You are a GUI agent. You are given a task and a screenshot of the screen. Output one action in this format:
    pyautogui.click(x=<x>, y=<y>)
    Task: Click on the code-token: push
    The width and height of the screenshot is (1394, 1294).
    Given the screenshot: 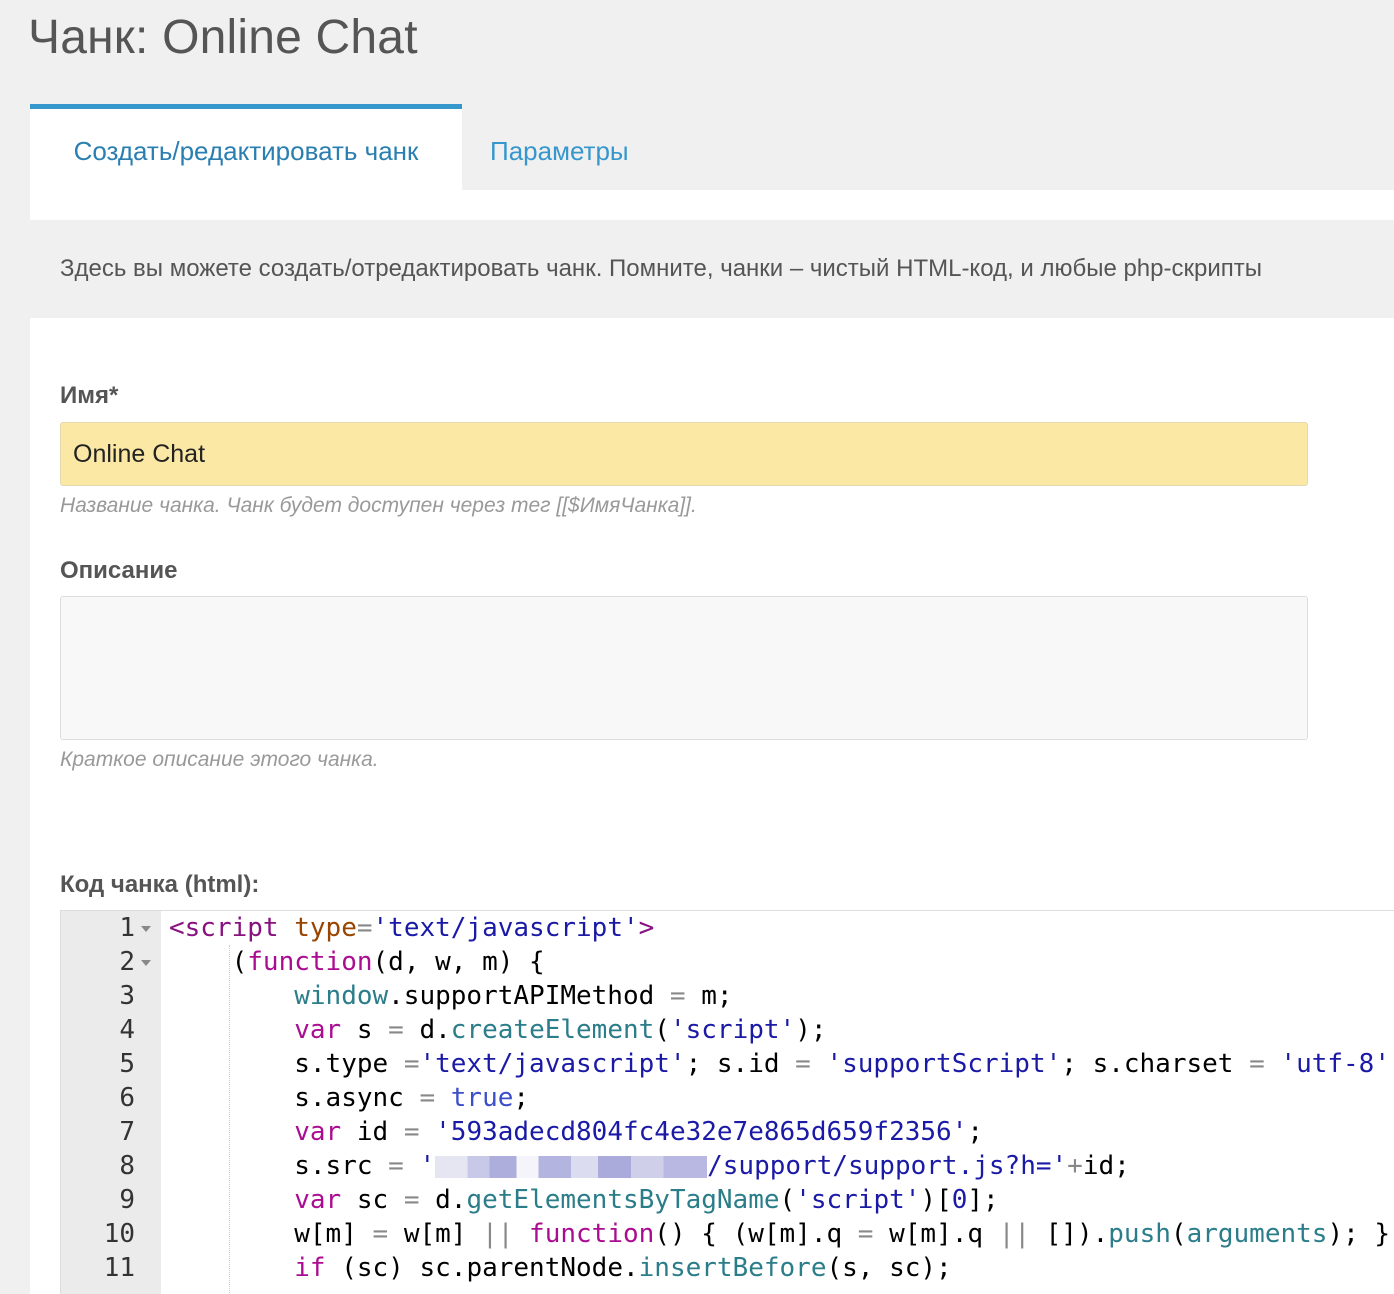 What is the action you would take?
    pyautogui.click(x=1139, y=1234)
    